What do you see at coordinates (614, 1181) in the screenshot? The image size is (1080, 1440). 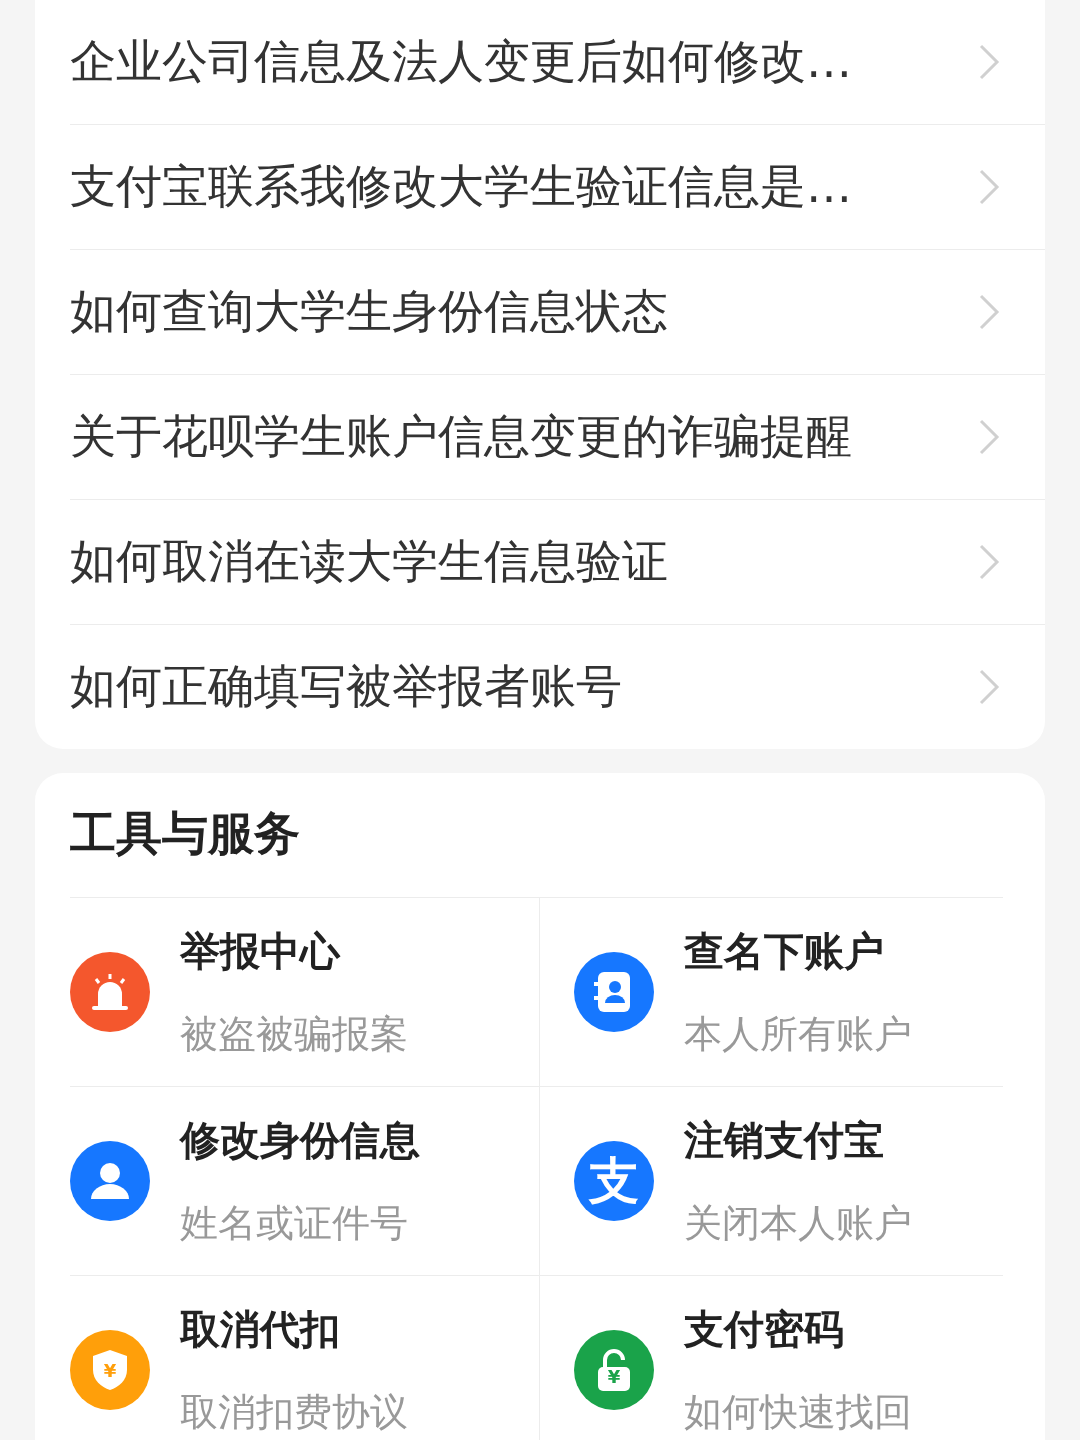 I see `logo-icon: 支` at bounding box center [614, 1181].